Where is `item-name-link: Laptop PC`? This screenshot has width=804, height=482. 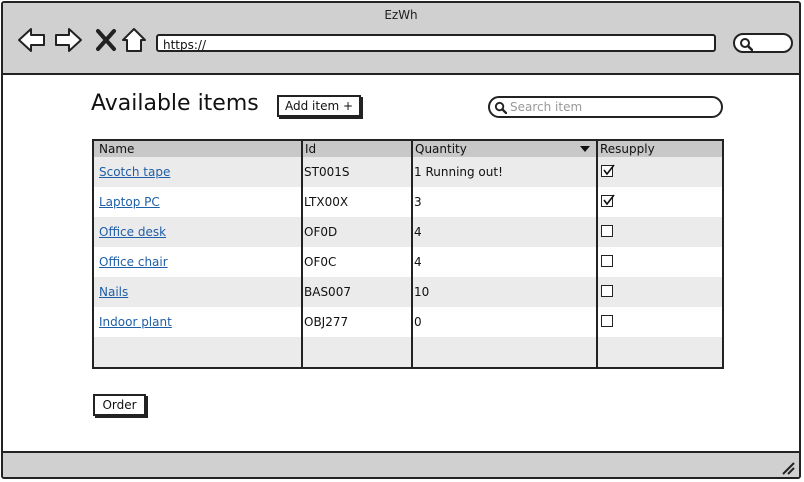 item-name-link: Laptop PC is located at coordinates (129, 202).